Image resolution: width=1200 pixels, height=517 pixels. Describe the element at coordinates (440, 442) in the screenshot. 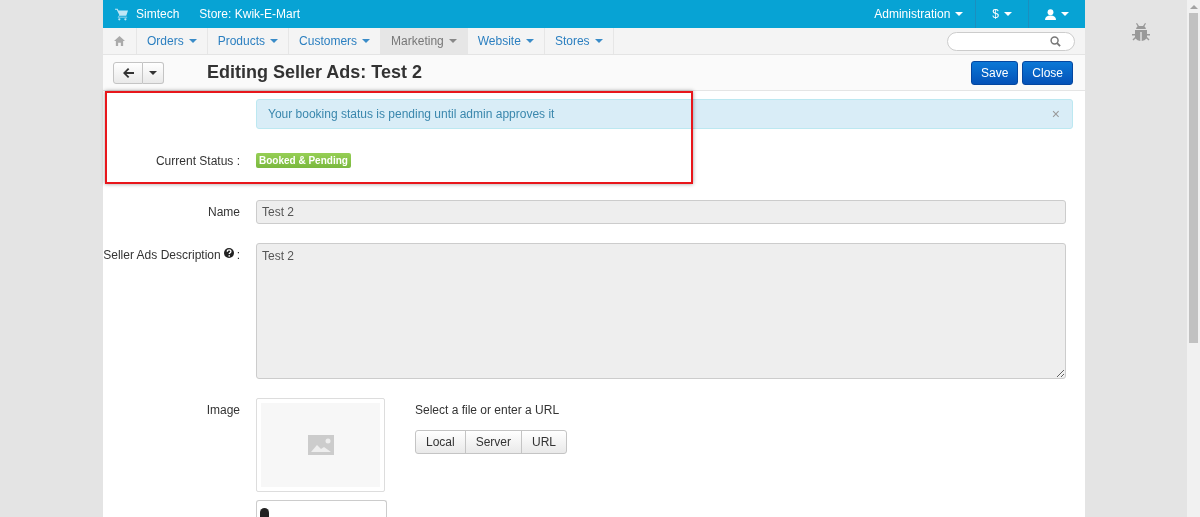

I see `upload-source-button: Local` at that location.